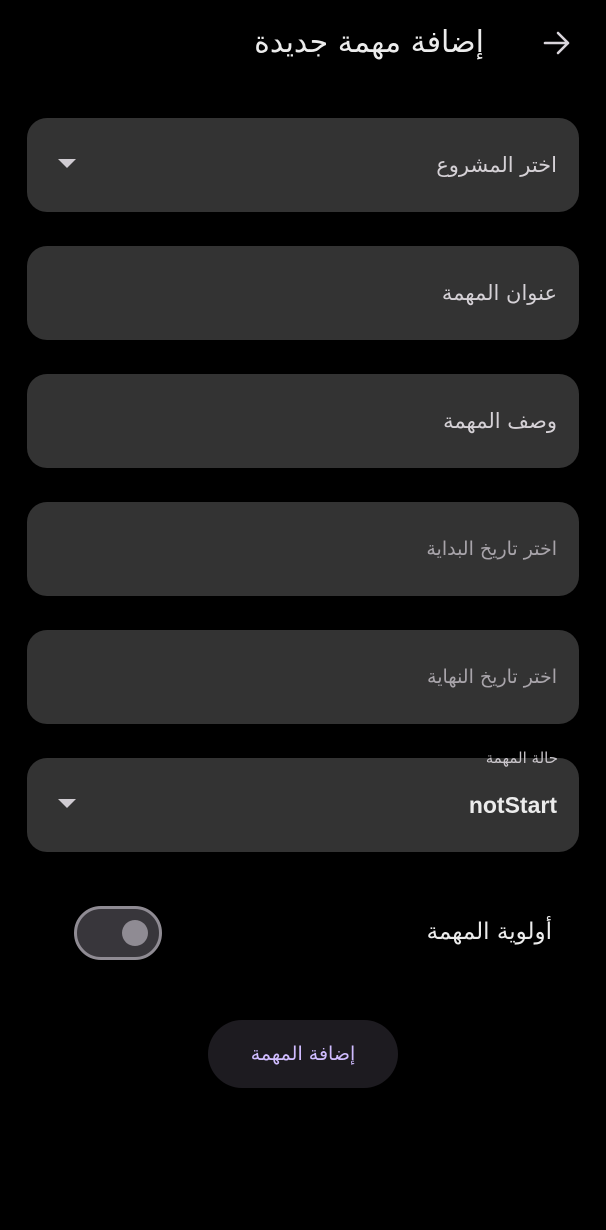  Describe the element at coordinates (500, 421) in the screenshot. I see `task-description-placeholder: وصف المهمة` at that location.